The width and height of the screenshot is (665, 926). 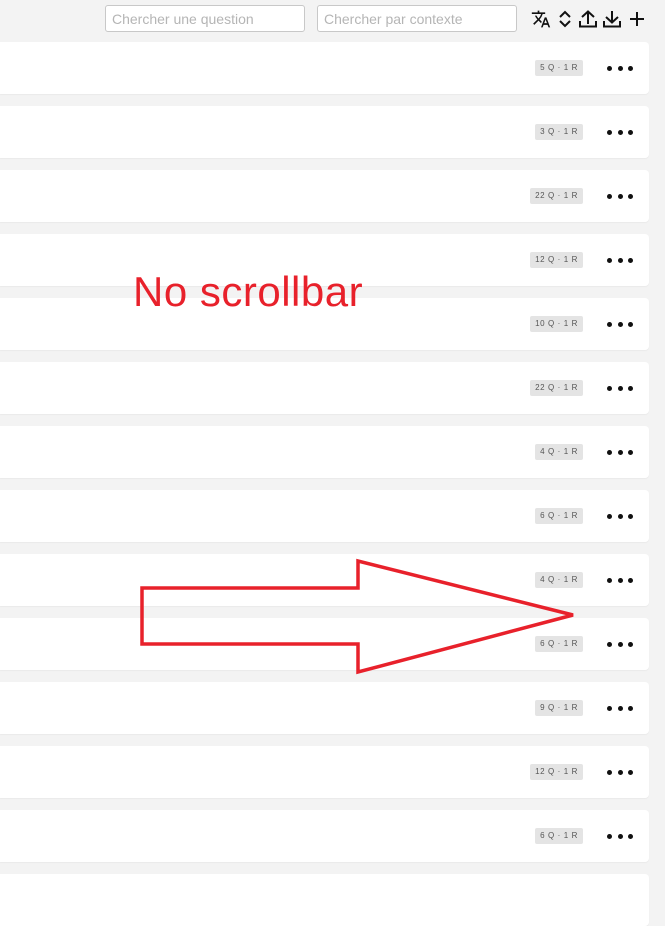 I want to click on list-item: 3 Q · 1 R, so click(x=324, y=132).